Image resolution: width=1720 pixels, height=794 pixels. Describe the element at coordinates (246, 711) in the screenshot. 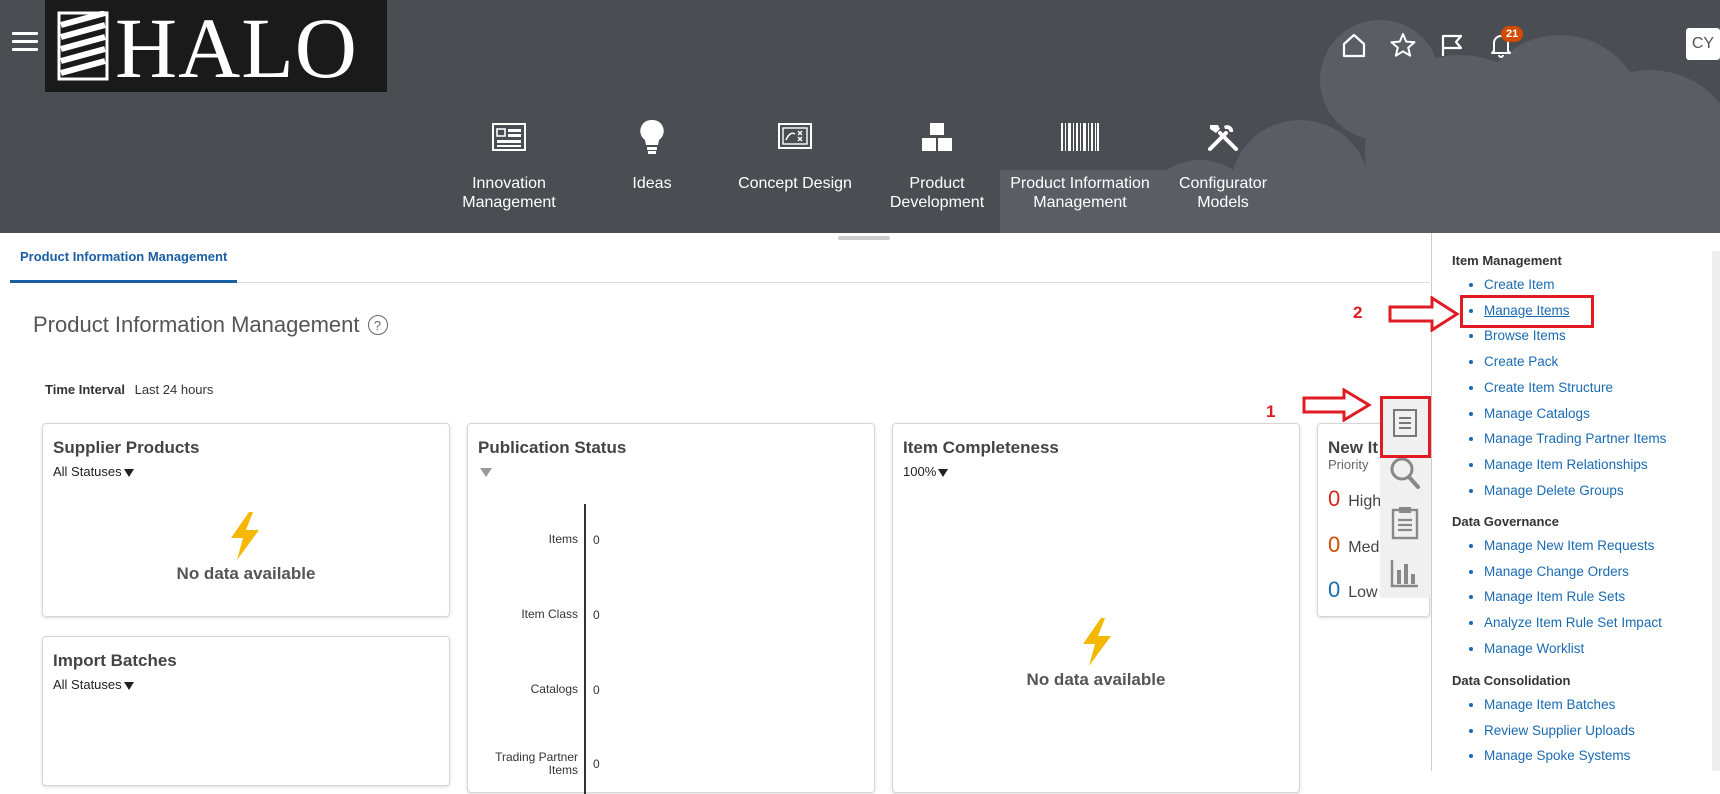

I see `import-batches-card: Import Batches All Statuses` at that location.